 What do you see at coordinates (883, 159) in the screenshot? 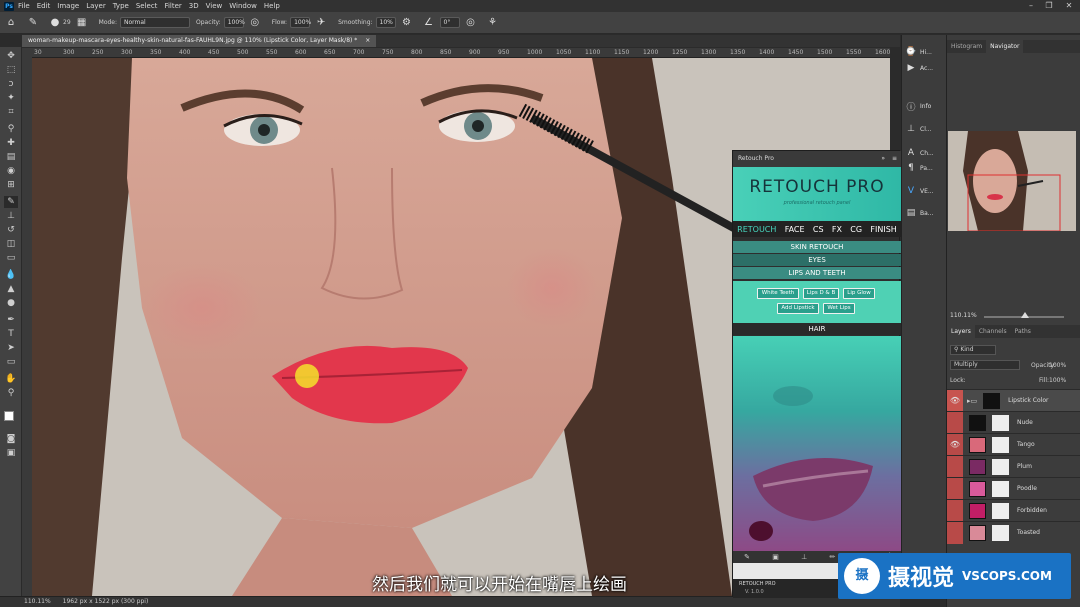
I see `collapse-icon: »` at bounding box center [883, 159].